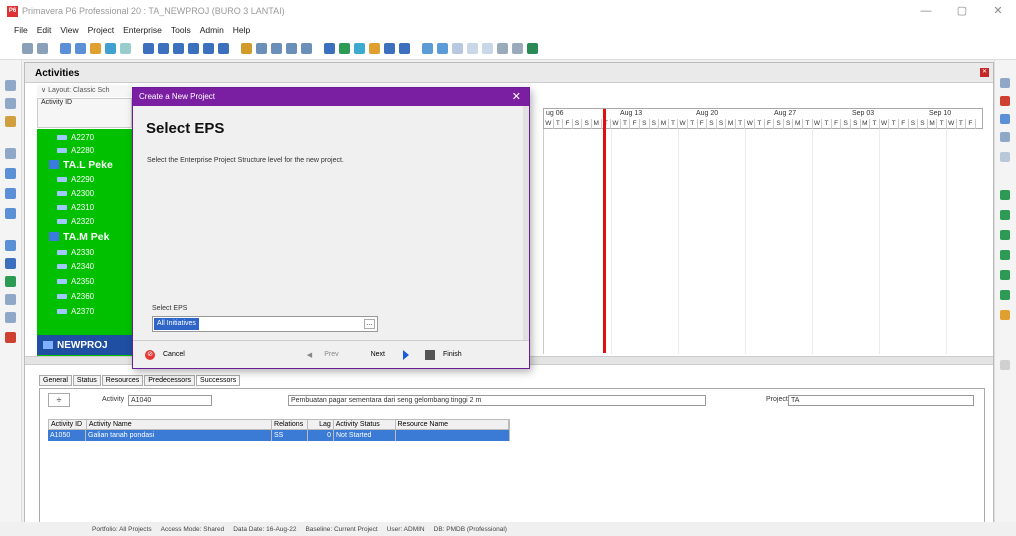 The width and height of the screenshot is (1016, 536). Describe the element at coordinates (1005, 365) in the screenshot. I see `scroll-icon` at that location.